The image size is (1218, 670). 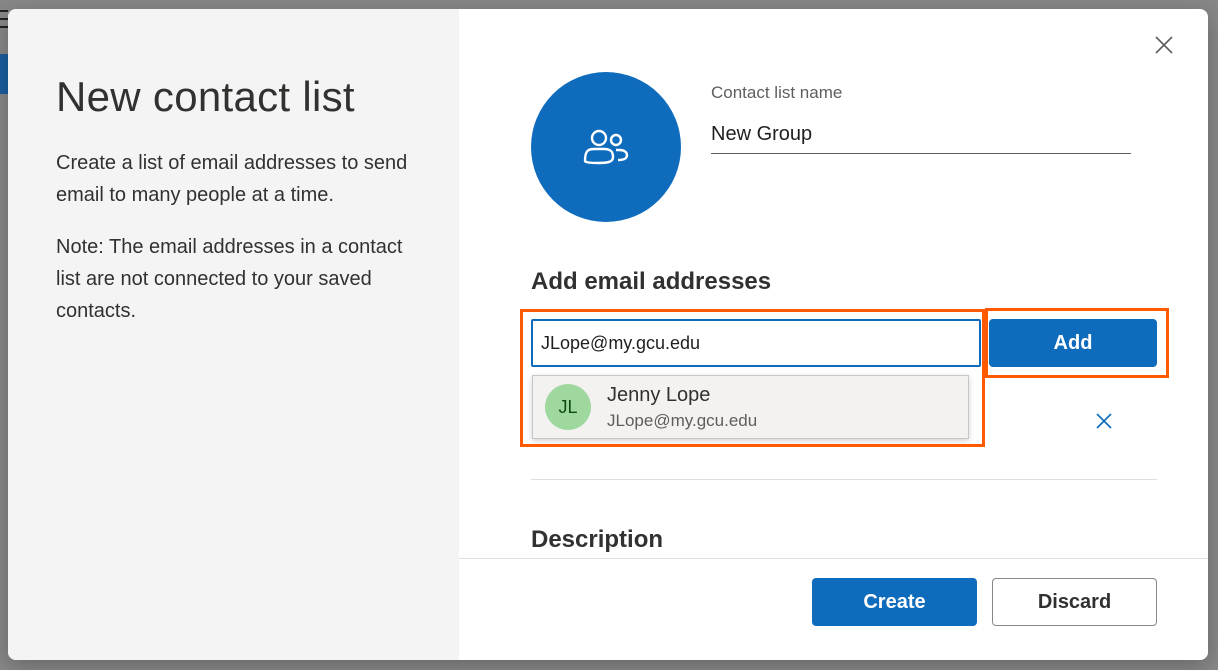 I want to click on add-button: Add, so click(x=1073, y=343).